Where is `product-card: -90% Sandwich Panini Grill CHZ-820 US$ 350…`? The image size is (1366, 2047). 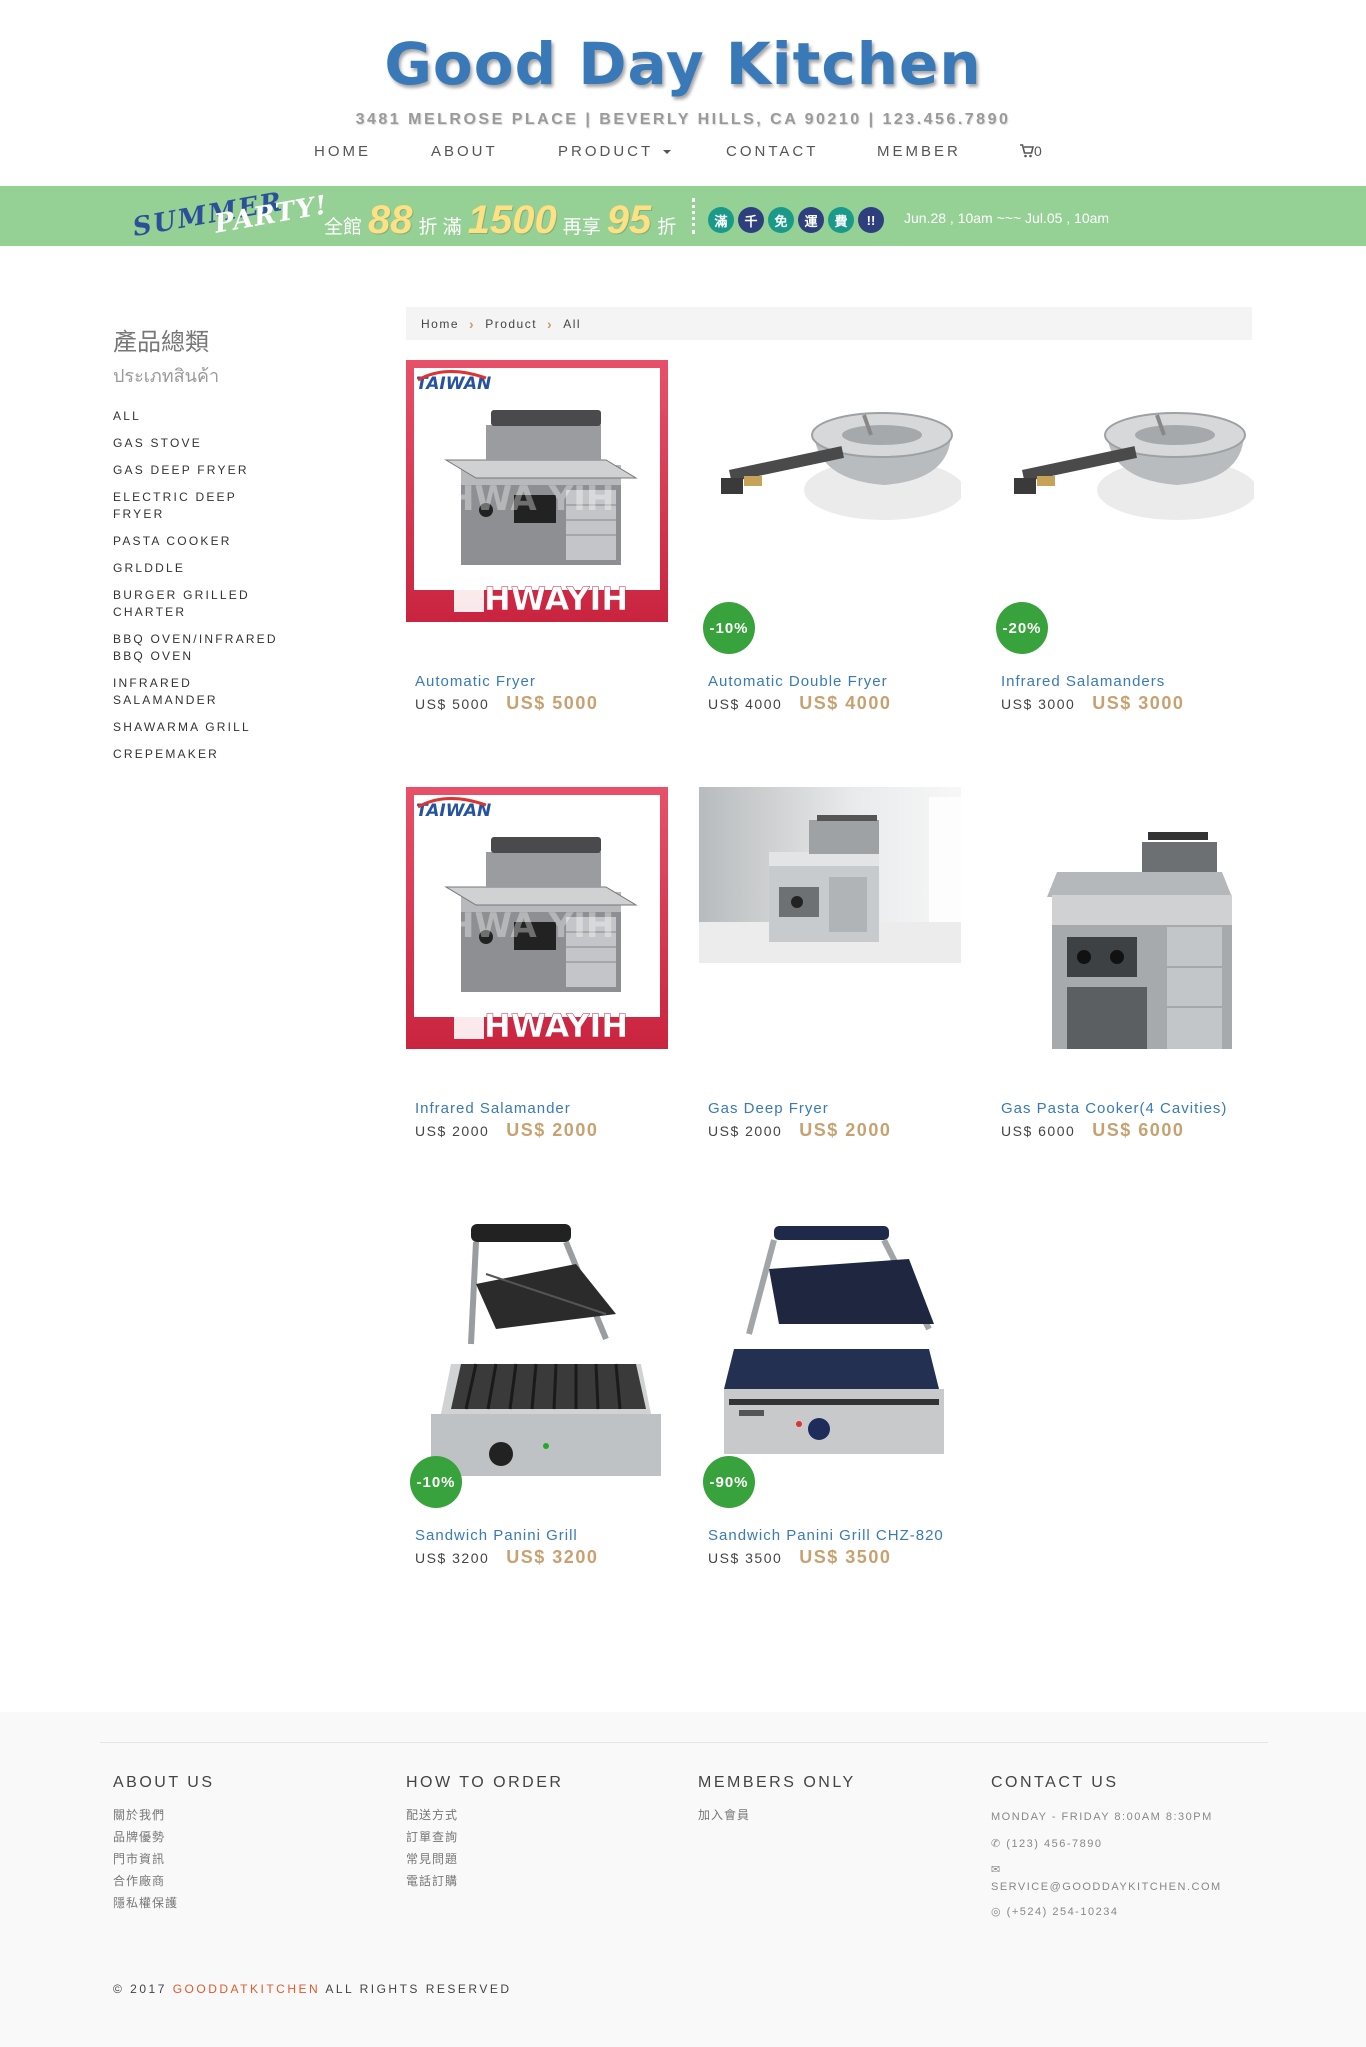
product-card: -90% Sandwich Panini Grill CHZ-820 US$ 350… is located at coordinates (830, 1391).